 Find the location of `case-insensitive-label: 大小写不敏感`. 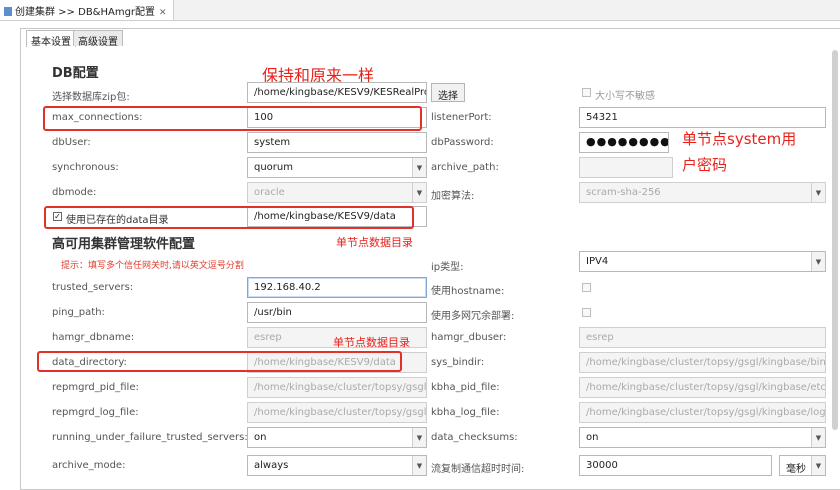

case-insensitive-label: 大小写不敏感 is located at coordinates (625, 96).